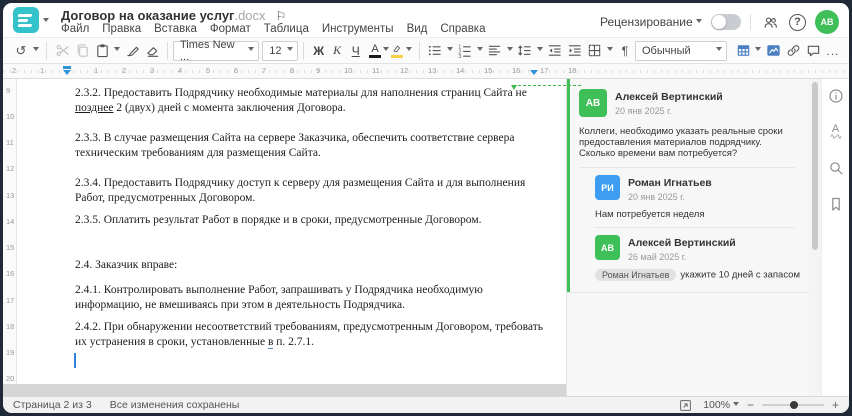 The image size is (852, 416). I want to click on menu-item-table: Таблица, so click(286, 29).